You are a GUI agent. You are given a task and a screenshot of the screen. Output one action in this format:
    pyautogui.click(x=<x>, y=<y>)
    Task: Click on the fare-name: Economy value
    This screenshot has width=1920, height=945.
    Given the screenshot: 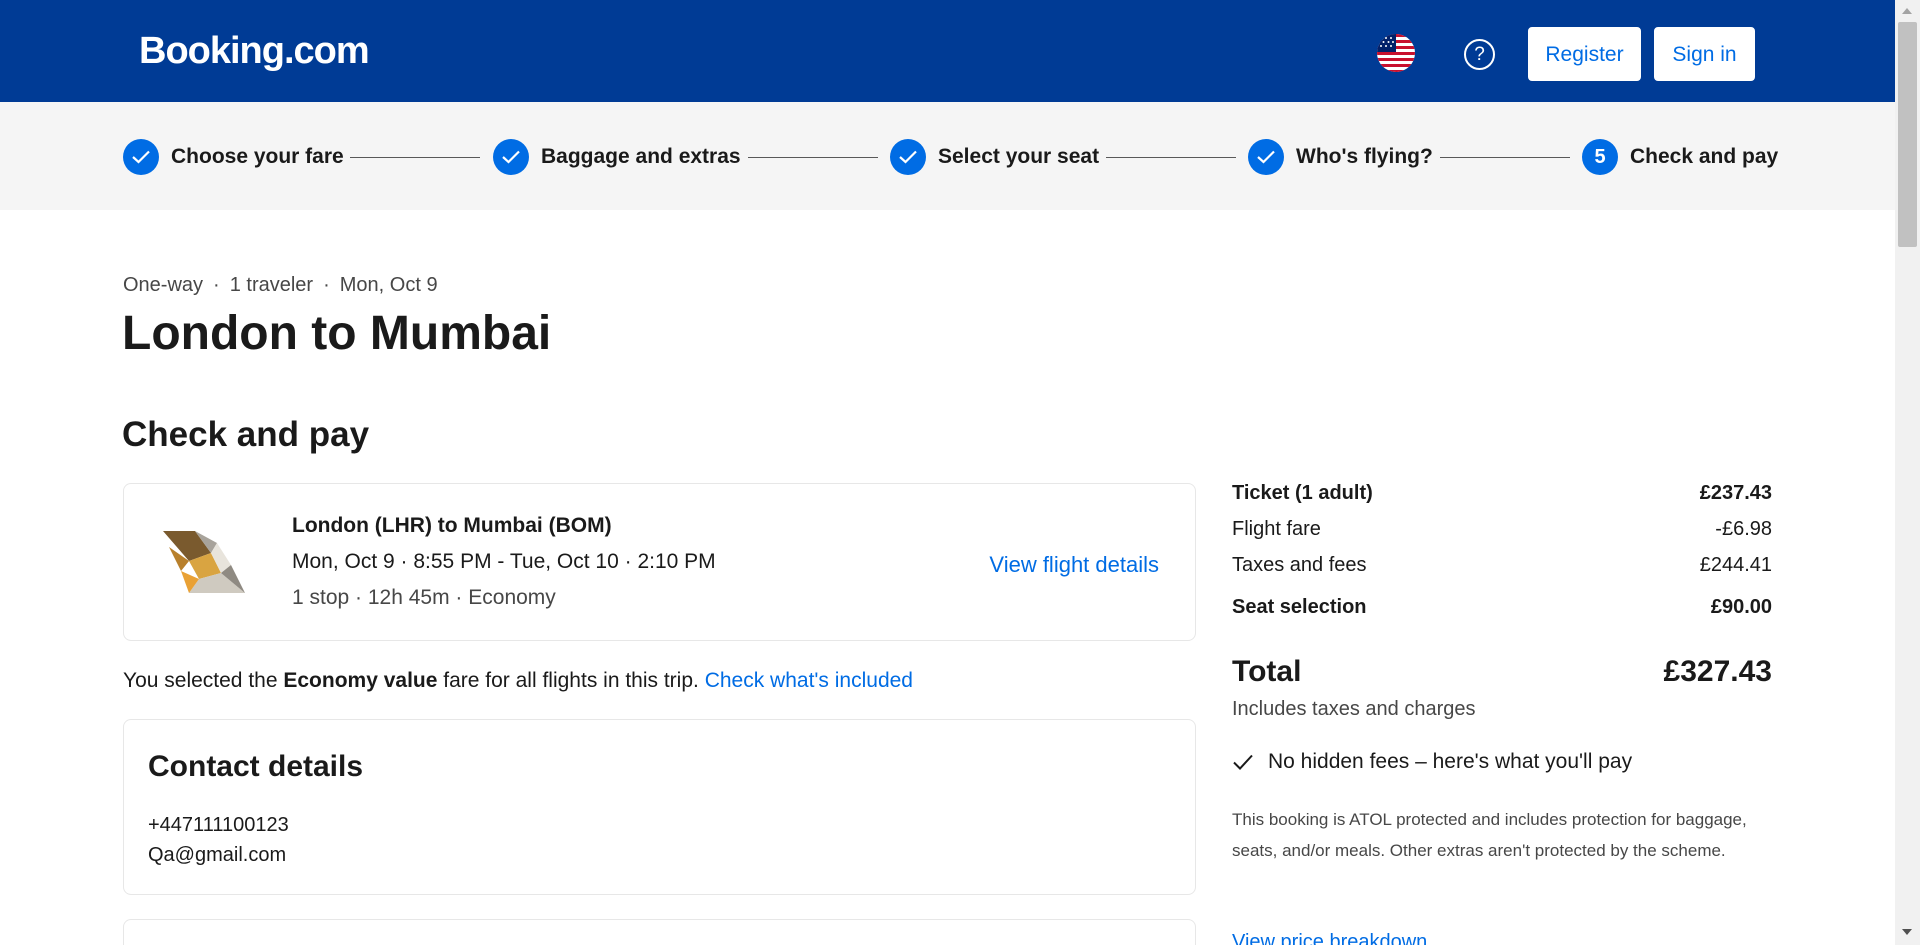 What is the action you would take?
    pyautogui.click(x=360, y=680)
    